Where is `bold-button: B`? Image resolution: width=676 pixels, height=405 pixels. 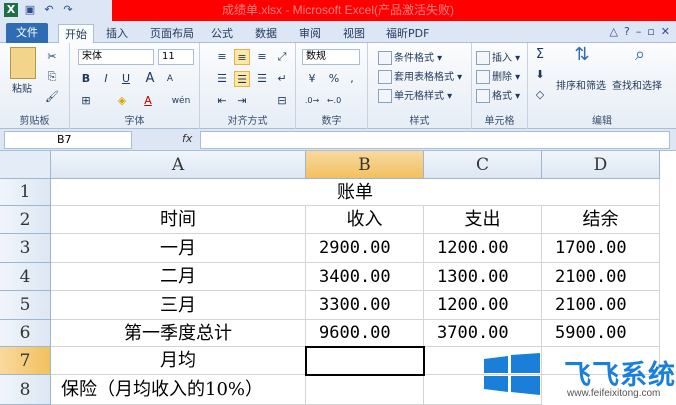 bold-button: B is located at coordinates (86, 79).